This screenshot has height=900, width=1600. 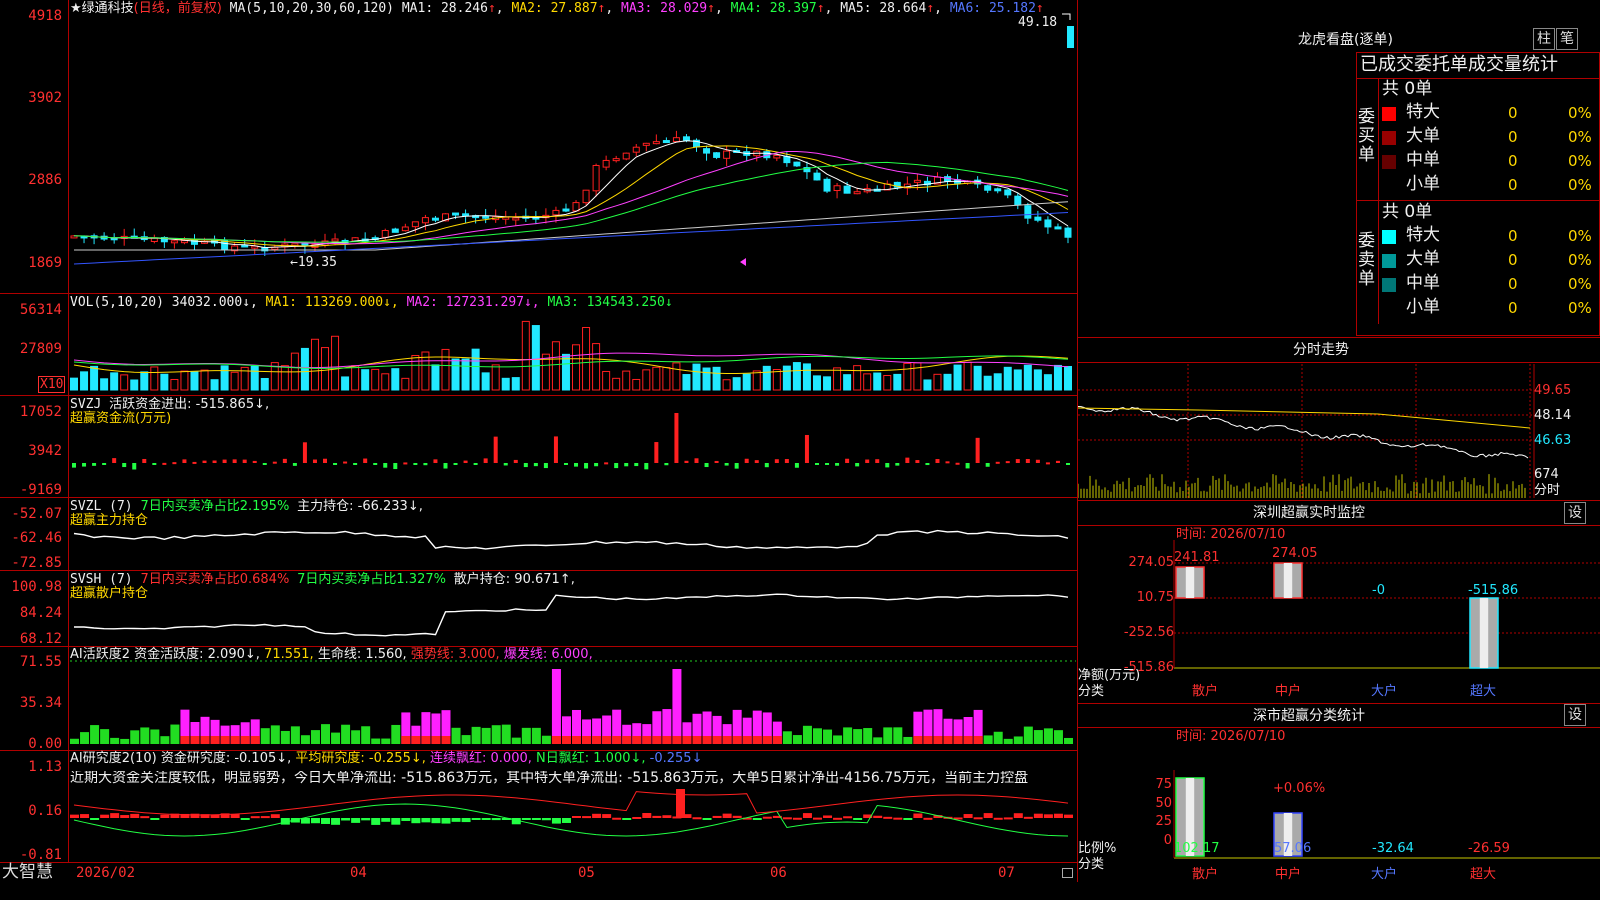 What do you see at coordinates (40, 412) in the screenshot?
I see `y-tick-svzj-0: 17052` at bounding box center [40, 412].